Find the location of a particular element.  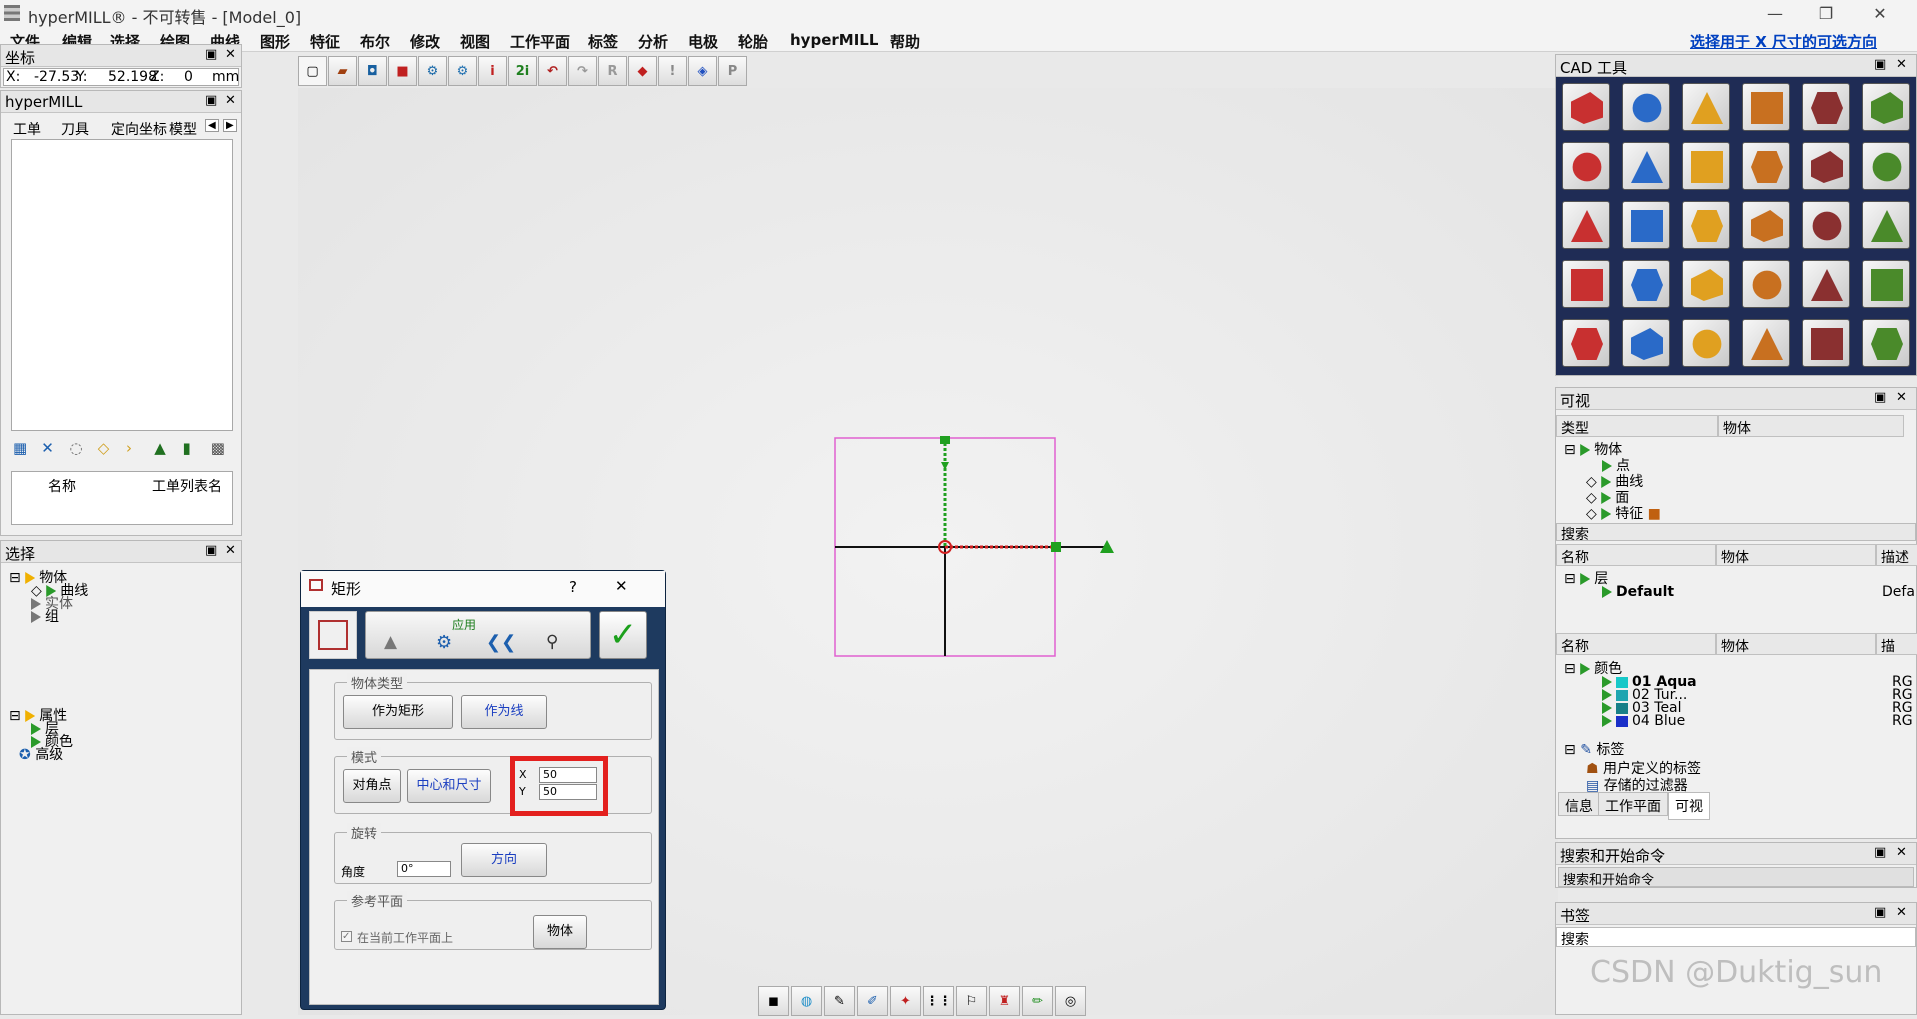

tree-advanced: ✪ 高级 is located at coordinates (130, 753).